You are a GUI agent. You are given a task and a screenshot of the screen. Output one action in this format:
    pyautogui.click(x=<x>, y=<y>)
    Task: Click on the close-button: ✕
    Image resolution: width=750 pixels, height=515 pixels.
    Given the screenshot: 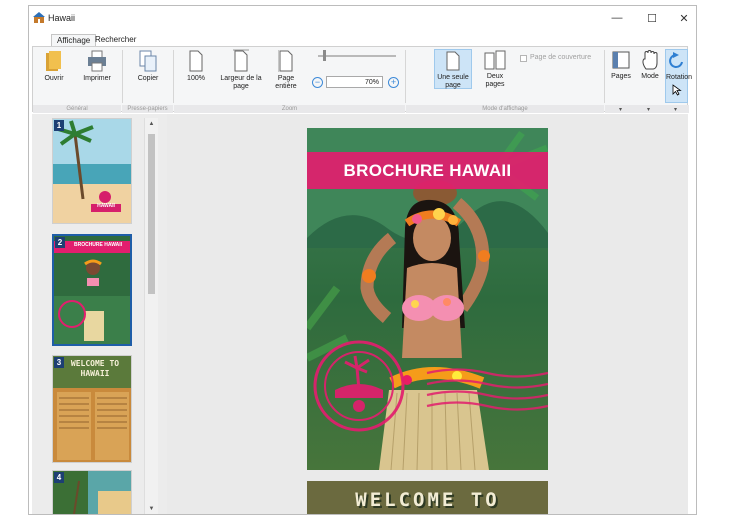 What is the action you would take?
    pyautogui.click(x=682, y=18)
    